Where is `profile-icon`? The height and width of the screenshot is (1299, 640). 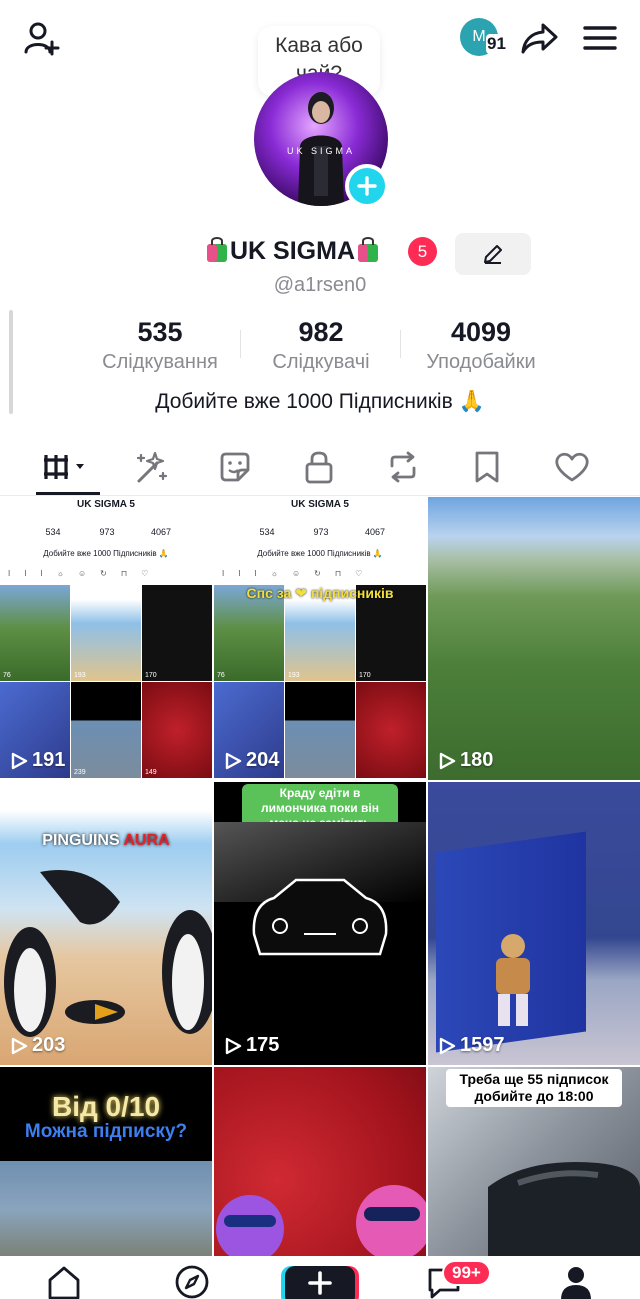
profile-icon is located at coordinates (576, 1283).